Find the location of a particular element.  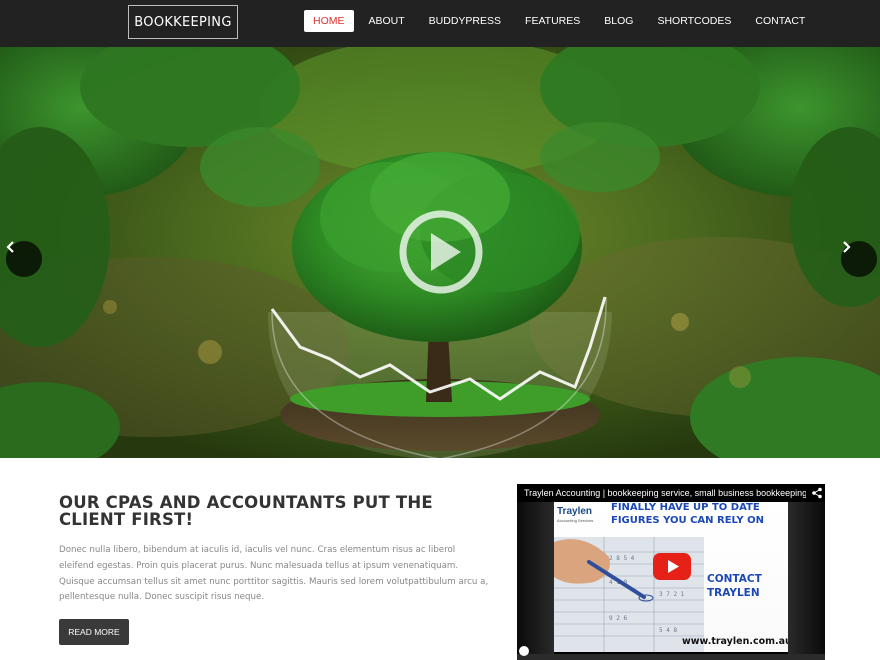

video-progress-bar is located at coordinates (671, 657).